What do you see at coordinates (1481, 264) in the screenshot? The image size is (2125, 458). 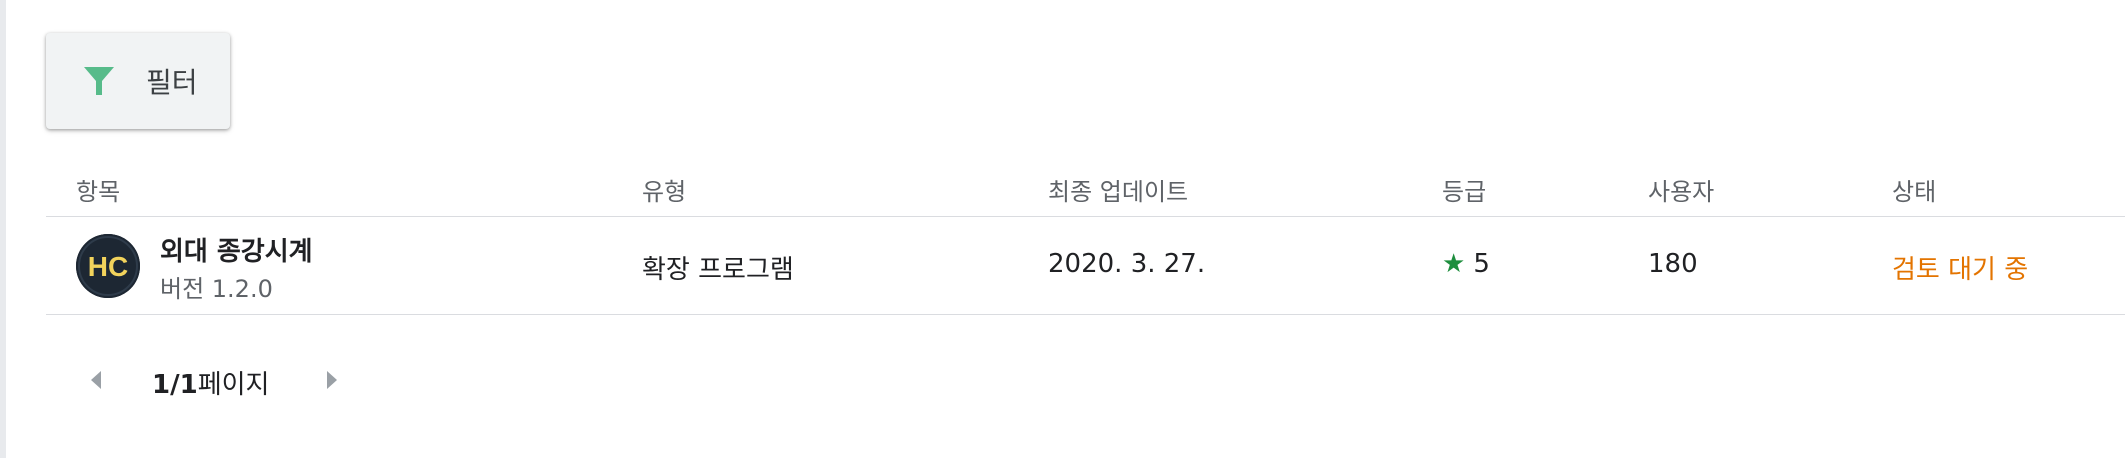 I see `item-rating-value: 5` at bounding box center [1481, 264].